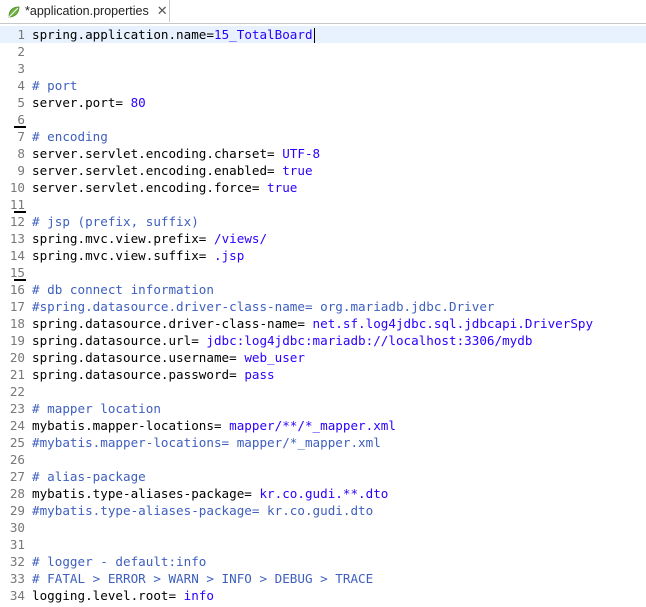 The image size is (646, 607). I want to click on line-code: spring.datasource.password= pass, so click(150, 374).